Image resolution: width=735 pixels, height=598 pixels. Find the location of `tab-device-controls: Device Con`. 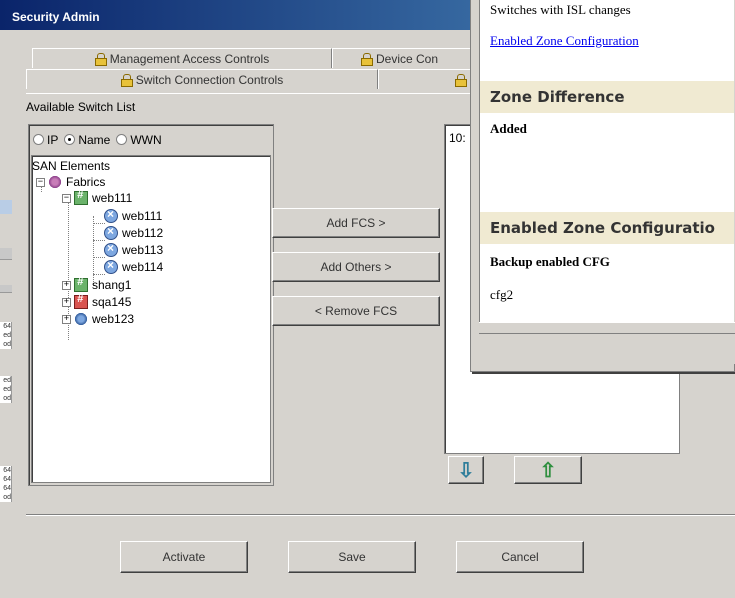

tab-device-controls: Device Con is located at coordinates (407, 58).